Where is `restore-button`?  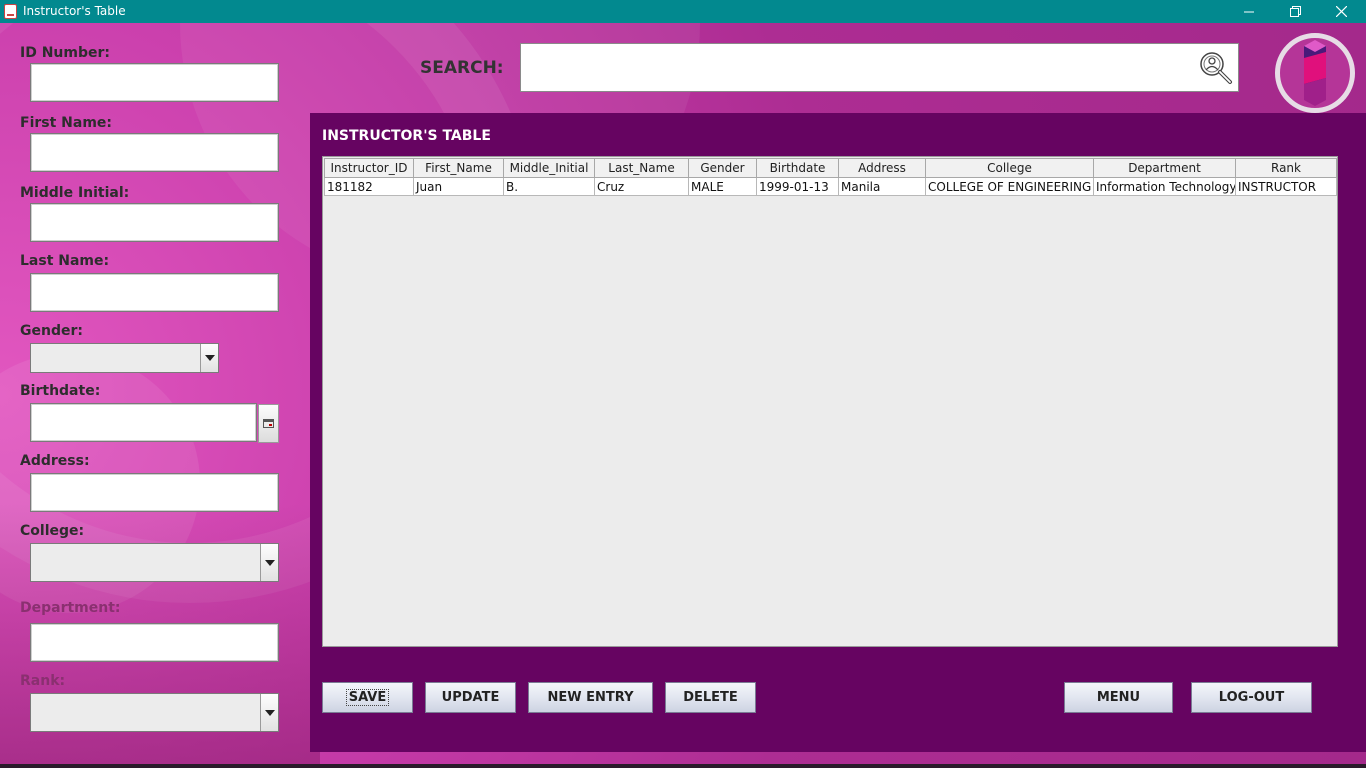 restore-button is located at coordinates (1295, 11).